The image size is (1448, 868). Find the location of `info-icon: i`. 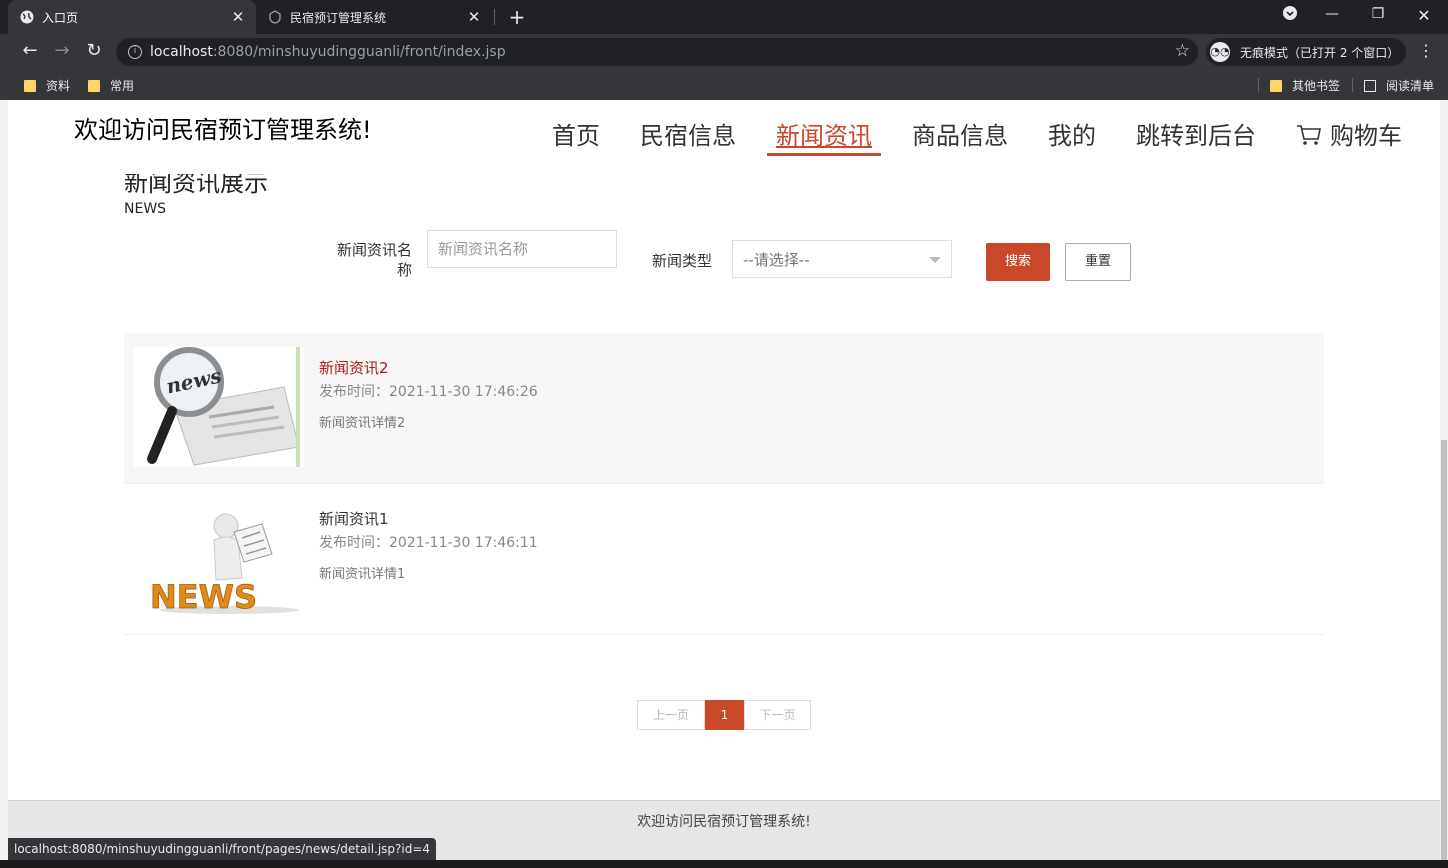

info-icon: i is located at coordinates (135, 52).